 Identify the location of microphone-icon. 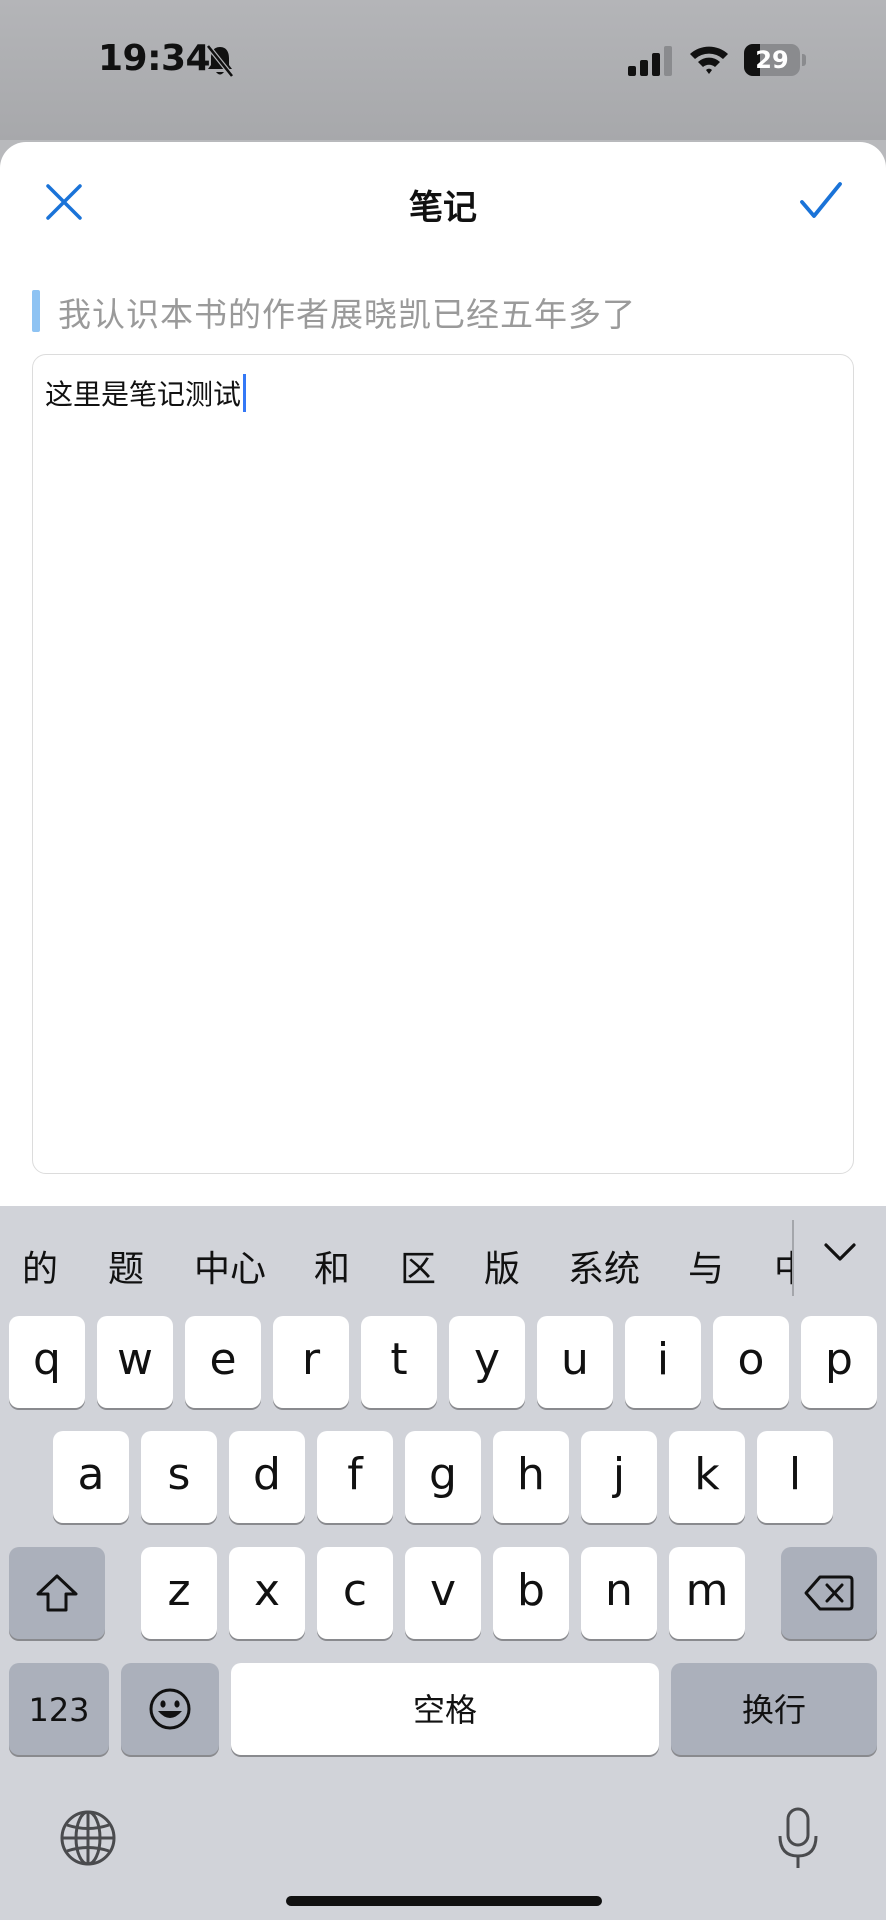
(798, 1839).